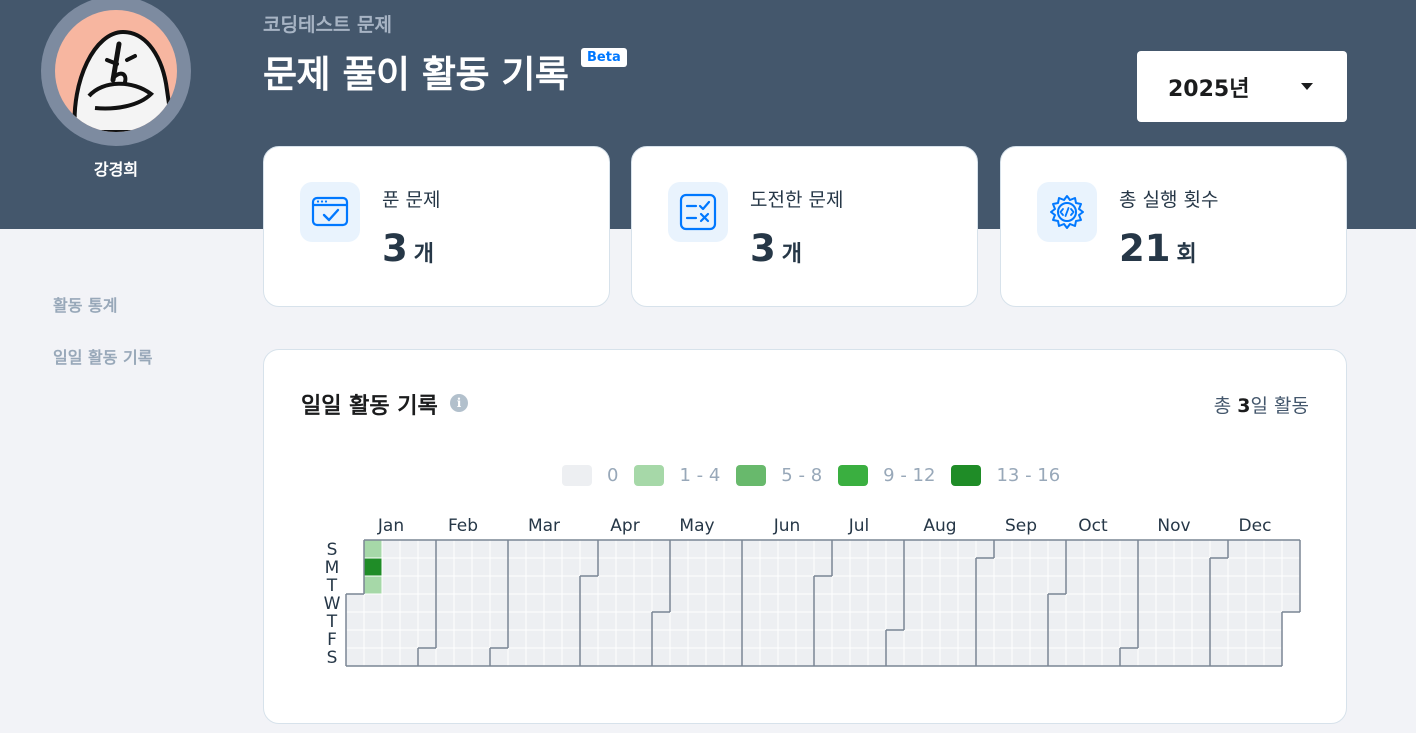  What do you see at coordinates (459, 403) in the screenshot?
I see `info-icon: i` at bounding box center [459, 403].